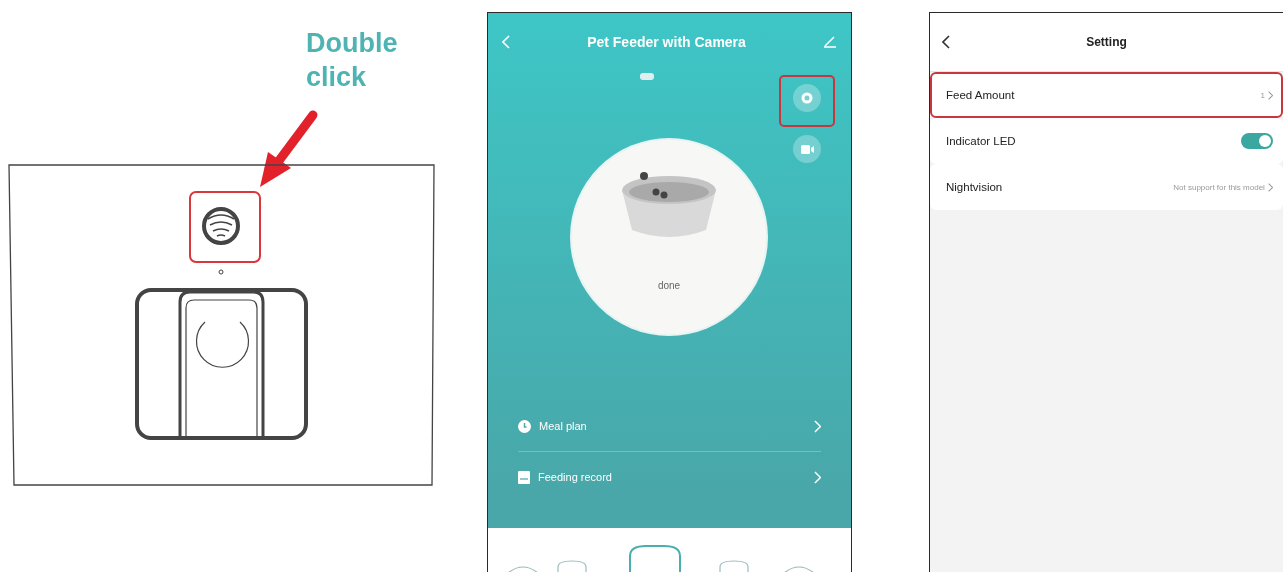 This screenshot has width=1285, height=572. Describe the element at coordinates (225, 227) in the screenshot. I see `highlight-frame` at that location.